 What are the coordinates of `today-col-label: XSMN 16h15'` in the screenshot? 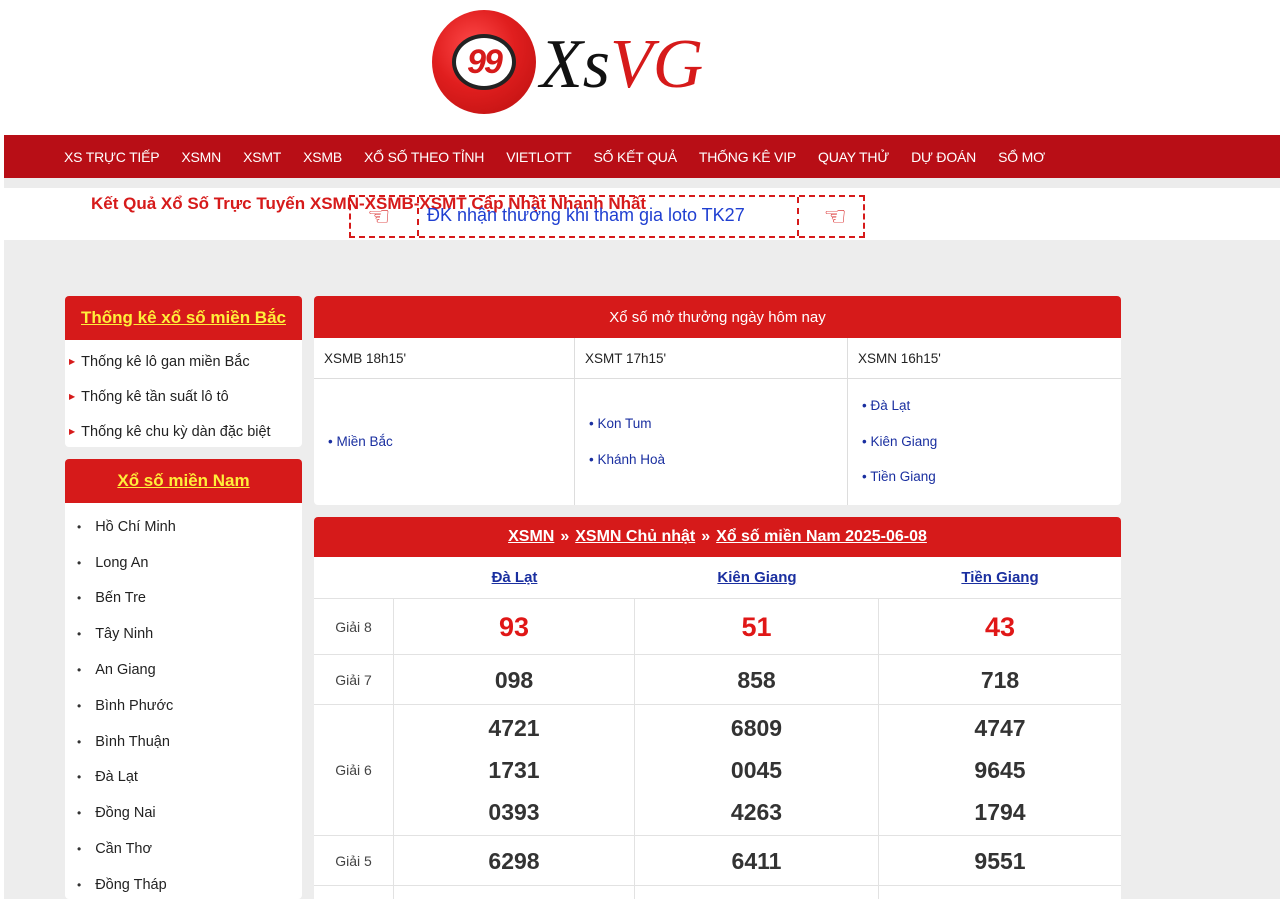 It's located at (984, 358).